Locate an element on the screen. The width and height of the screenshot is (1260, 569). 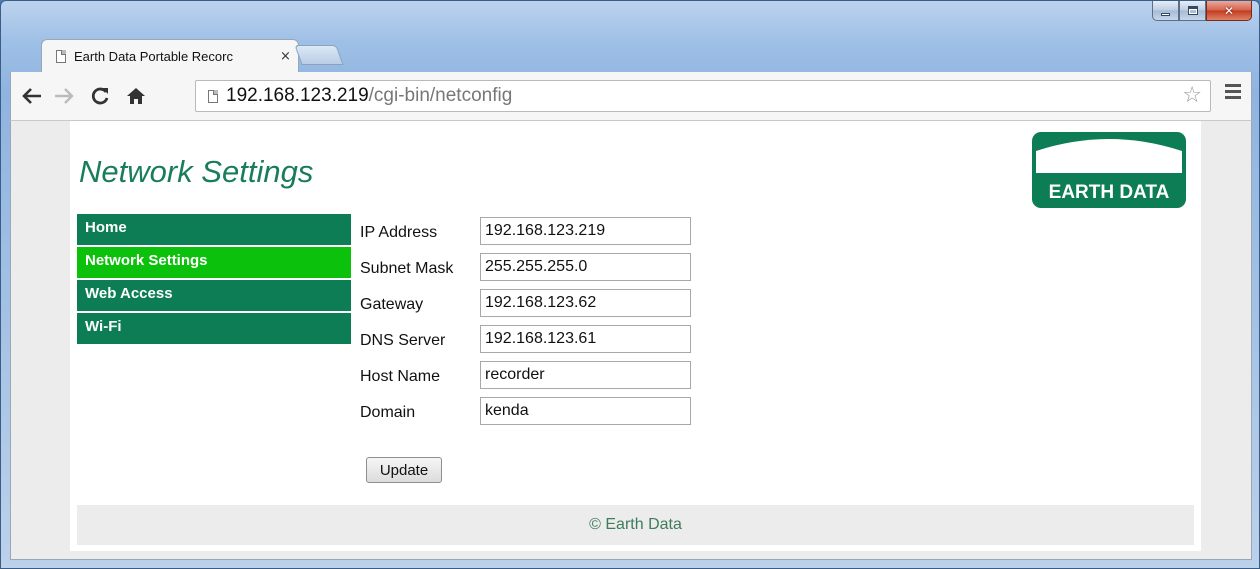
tab-close-icon: × is located at coordinates (289, 56).